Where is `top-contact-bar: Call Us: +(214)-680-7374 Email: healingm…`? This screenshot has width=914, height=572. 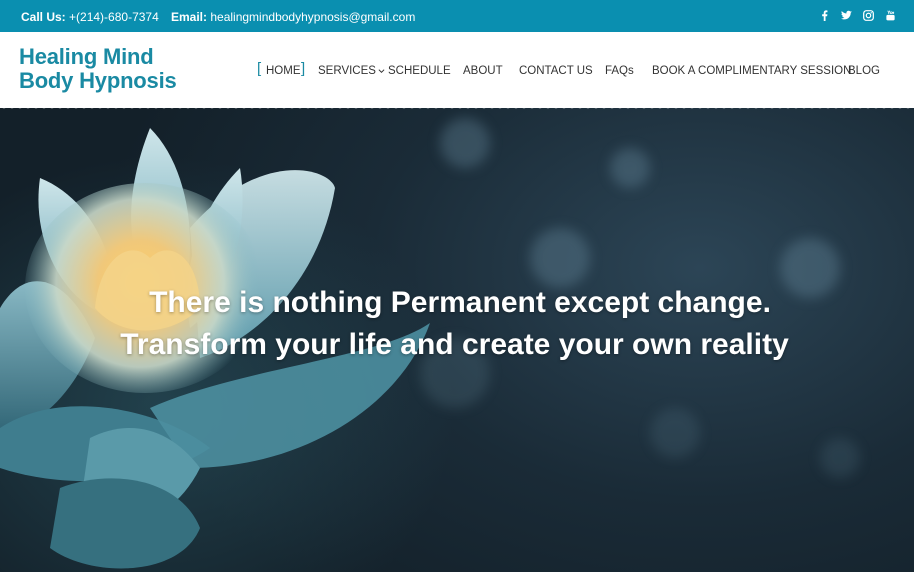
top-contact-bar: Call Us: +(214)-680-7374 Email: healingm… is located at coordinates (457, 16).